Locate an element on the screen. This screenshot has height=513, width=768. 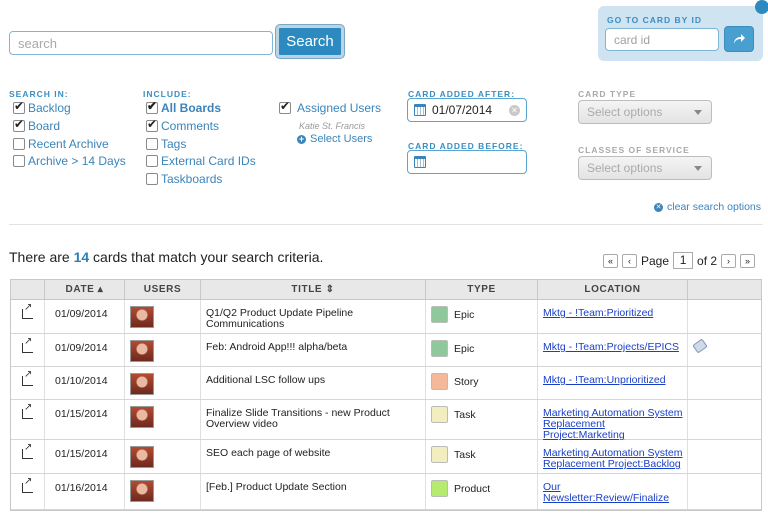
classes-of-service-select: Select options is located at coordinates (645, 168).